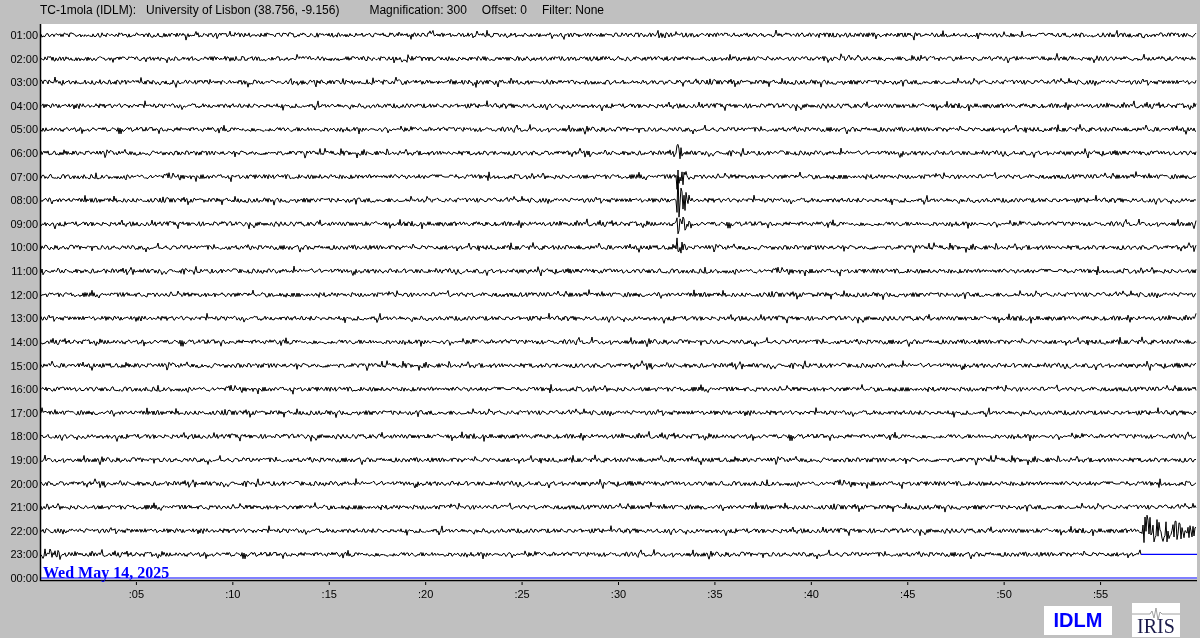 The height and width of the screenshot is (638, 1200). Describe the element at coordinates (136, 594) in the screenshot. I see `minute-tick-label: :05` at that location.